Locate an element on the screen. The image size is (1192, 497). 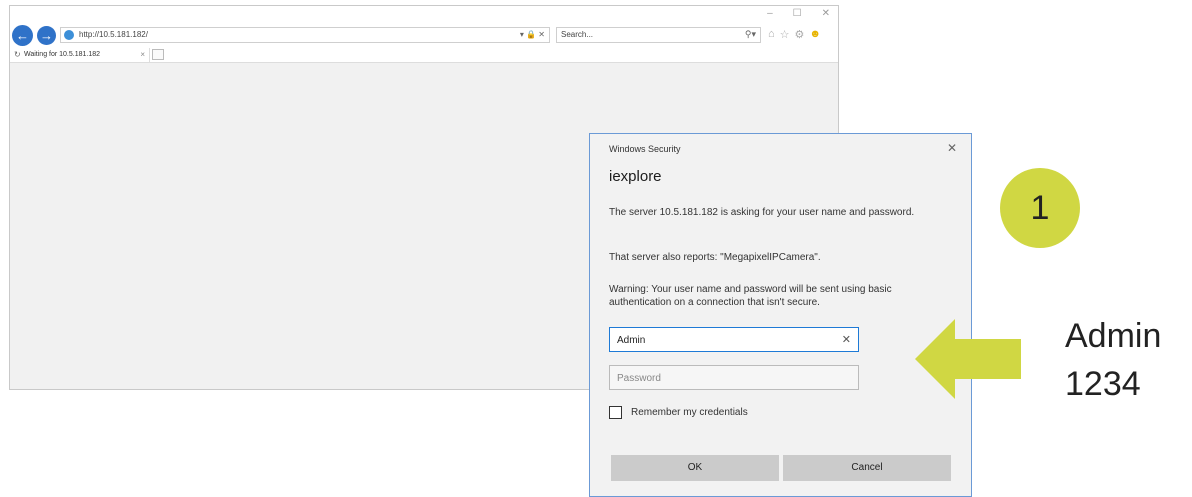
password-field is located at coordinates (722, 378).